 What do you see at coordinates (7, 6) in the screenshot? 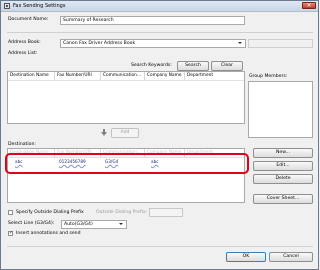
I see `fax-app-icon` at bounding box center [7, 6].